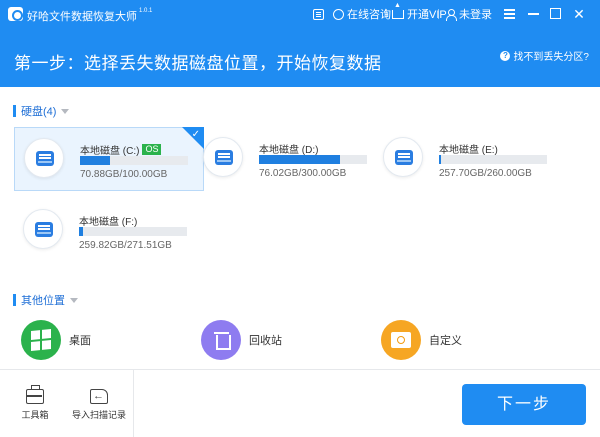  I want to click on maximize-icon, so click(555, 13).